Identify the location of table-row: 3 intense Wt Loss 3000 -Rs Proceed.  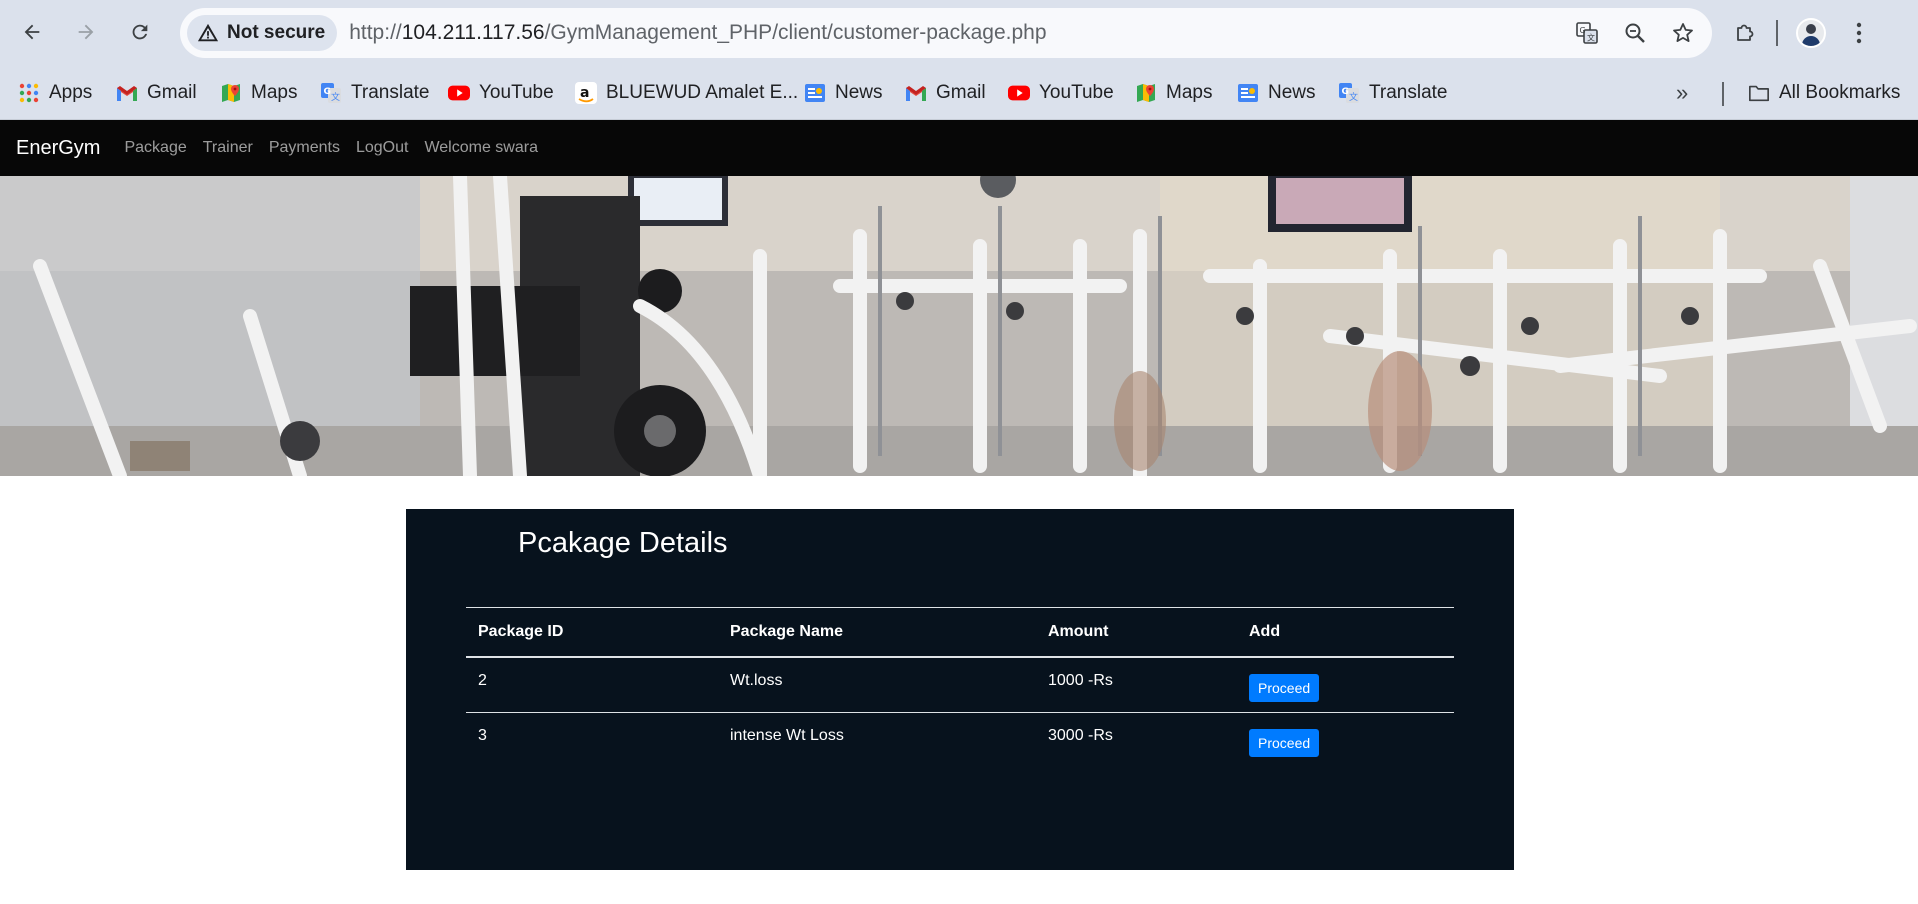
(960, 741).